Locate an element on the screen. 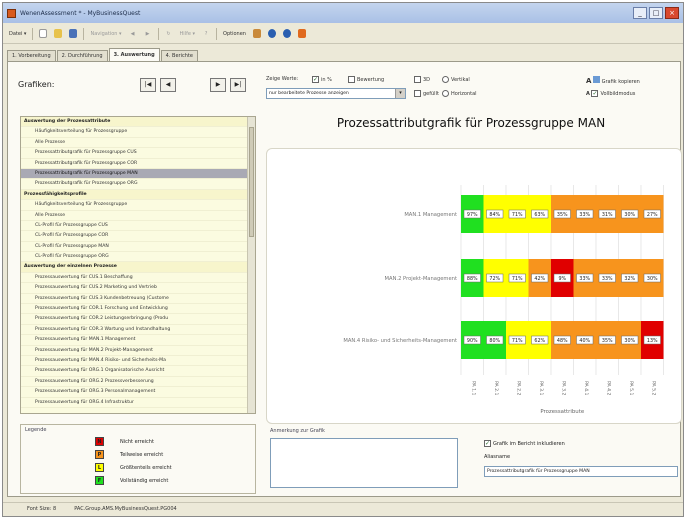 The height and width of the screenshot is (519, 687). vollbildmodus-option: A Vollbildmodus is located at coordinates (610, 93).